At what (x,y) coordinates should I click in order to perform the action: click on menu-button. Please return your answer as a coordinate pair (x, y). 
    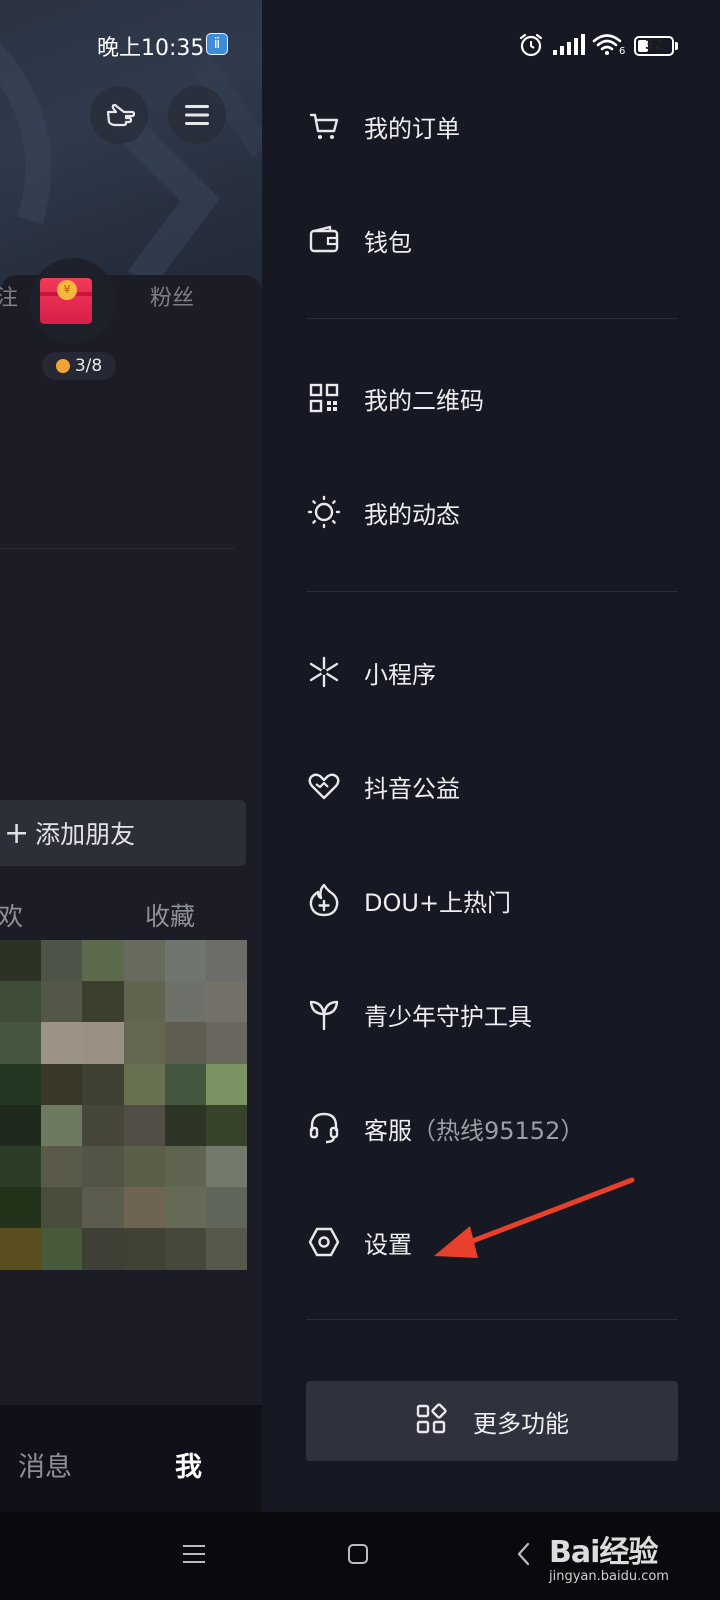
    Looking at the image, I should click on (197, 115).